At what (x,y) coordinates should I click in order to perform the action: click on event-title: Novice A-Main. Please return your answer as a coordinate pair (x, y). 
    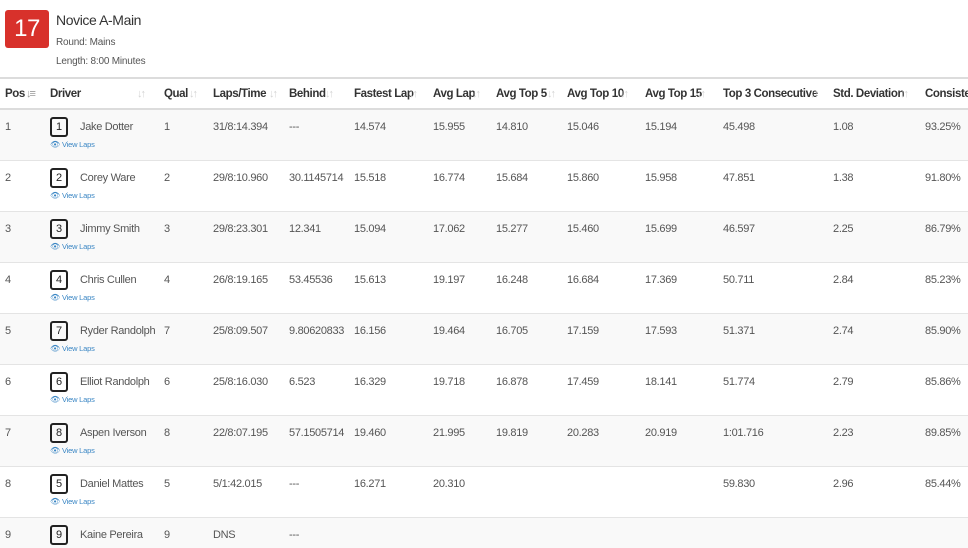
    Looking at the image, I should click on (99, 20).